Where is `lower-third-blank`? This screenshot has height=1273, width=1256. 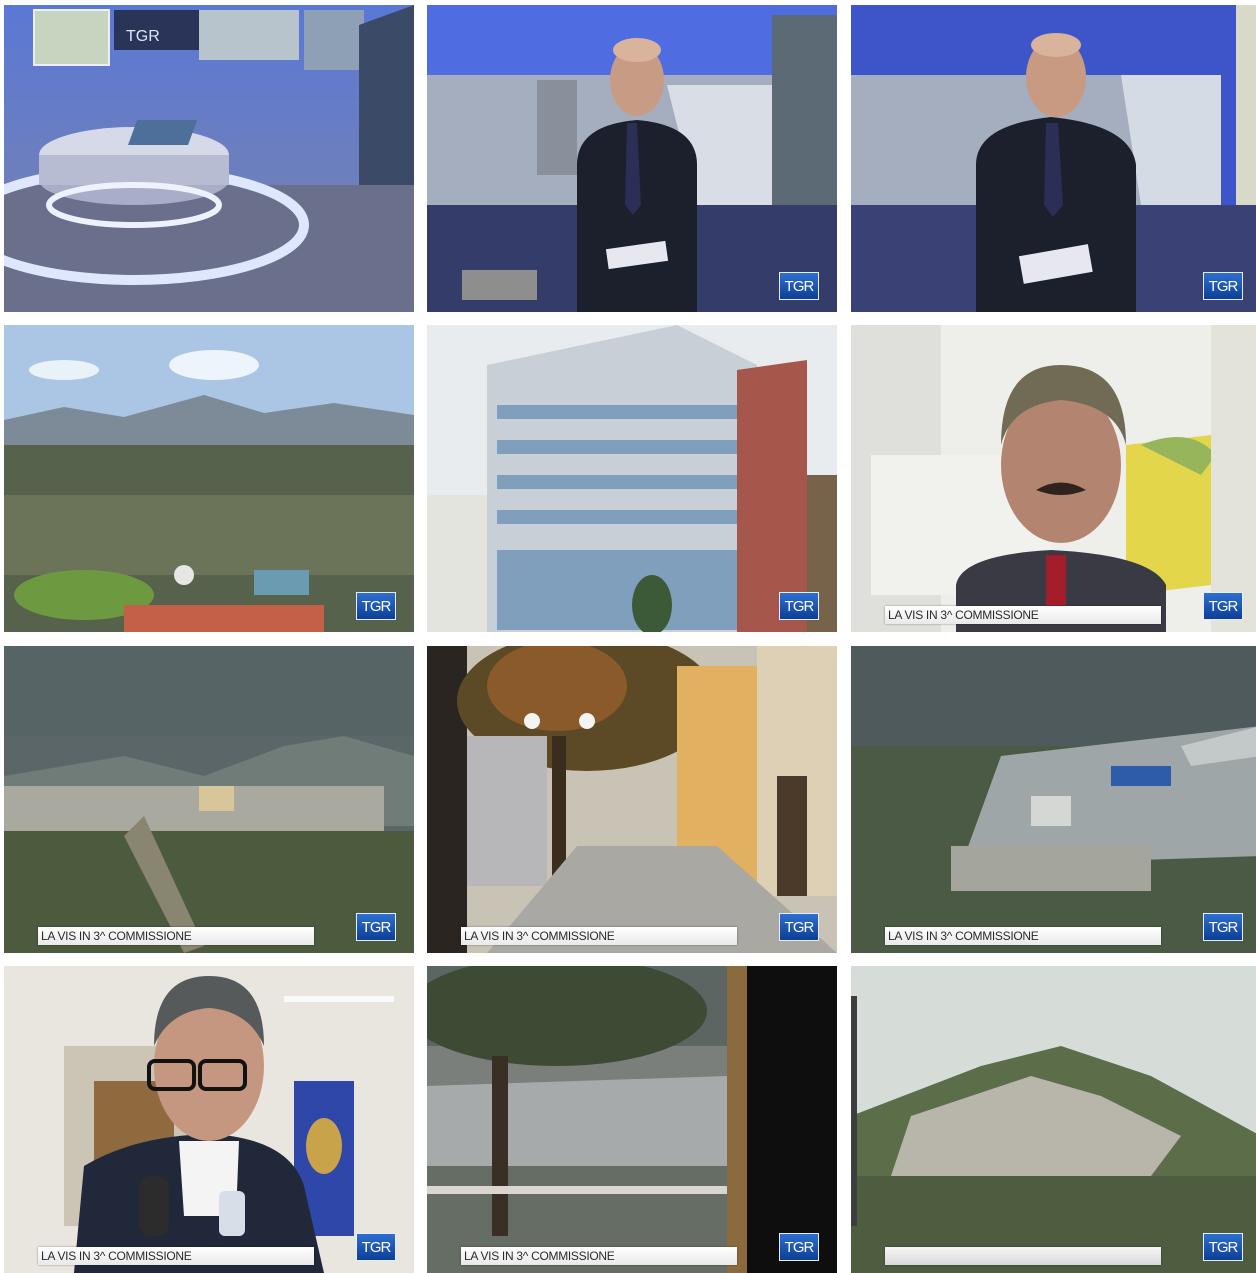 lower-third-blank is located at coordinates (1023, 1256).